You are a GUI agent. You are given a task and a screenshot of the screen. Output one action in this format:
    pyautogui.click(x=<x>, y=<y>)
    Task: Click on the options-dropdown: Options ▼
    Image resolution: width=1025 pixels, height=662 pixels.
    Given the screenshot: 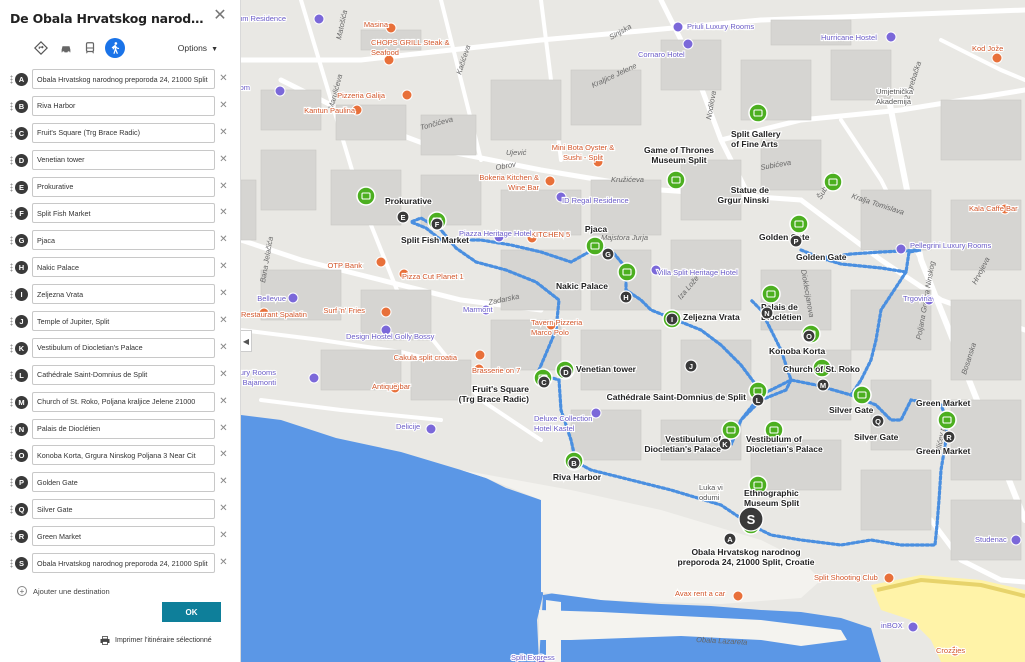 What is the action you would take?
    pyautogui.click(x=198, y=48)
    